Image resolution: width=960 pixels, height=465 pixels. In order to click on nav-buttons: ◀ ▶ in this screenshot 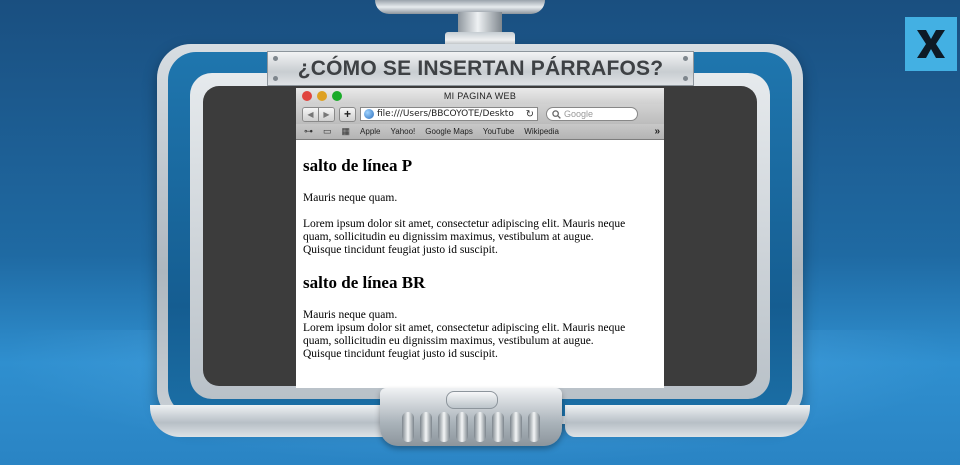, I will do `click(318, 114)`.